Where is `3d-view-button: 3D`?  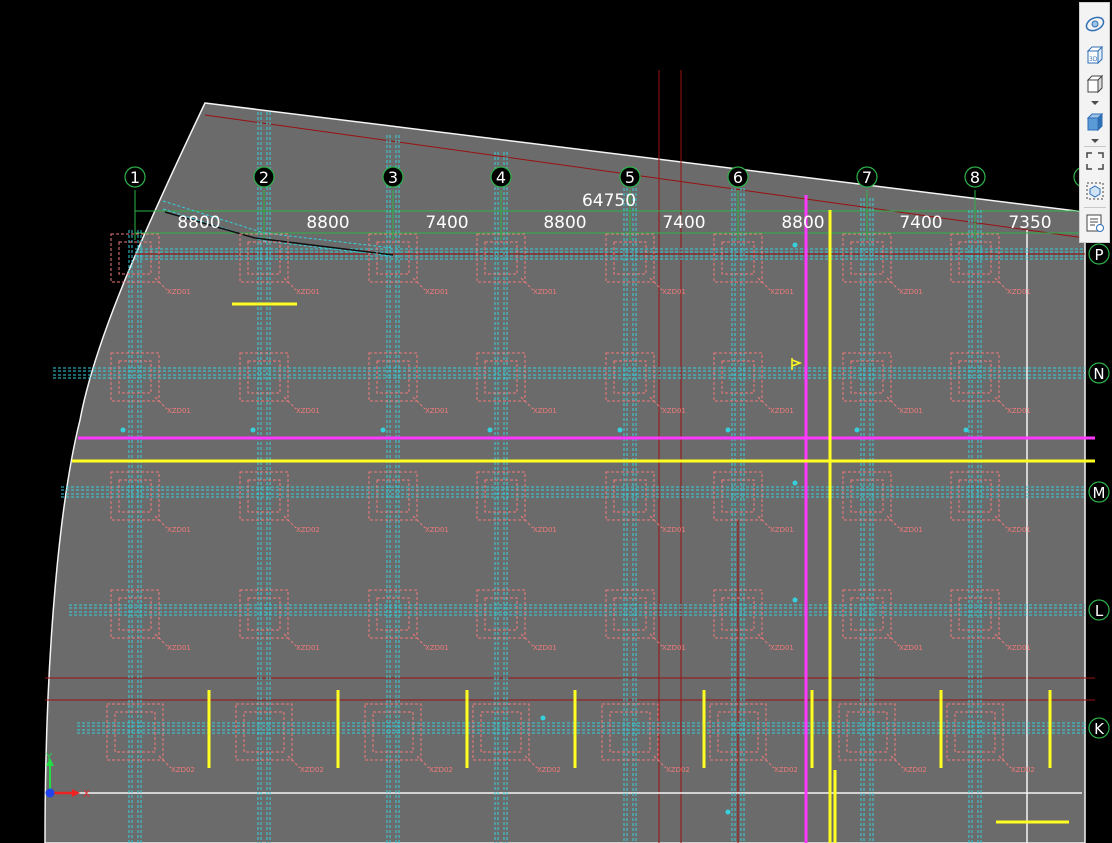 3d-view-button: 3D is located at coordinates (1095, 55).